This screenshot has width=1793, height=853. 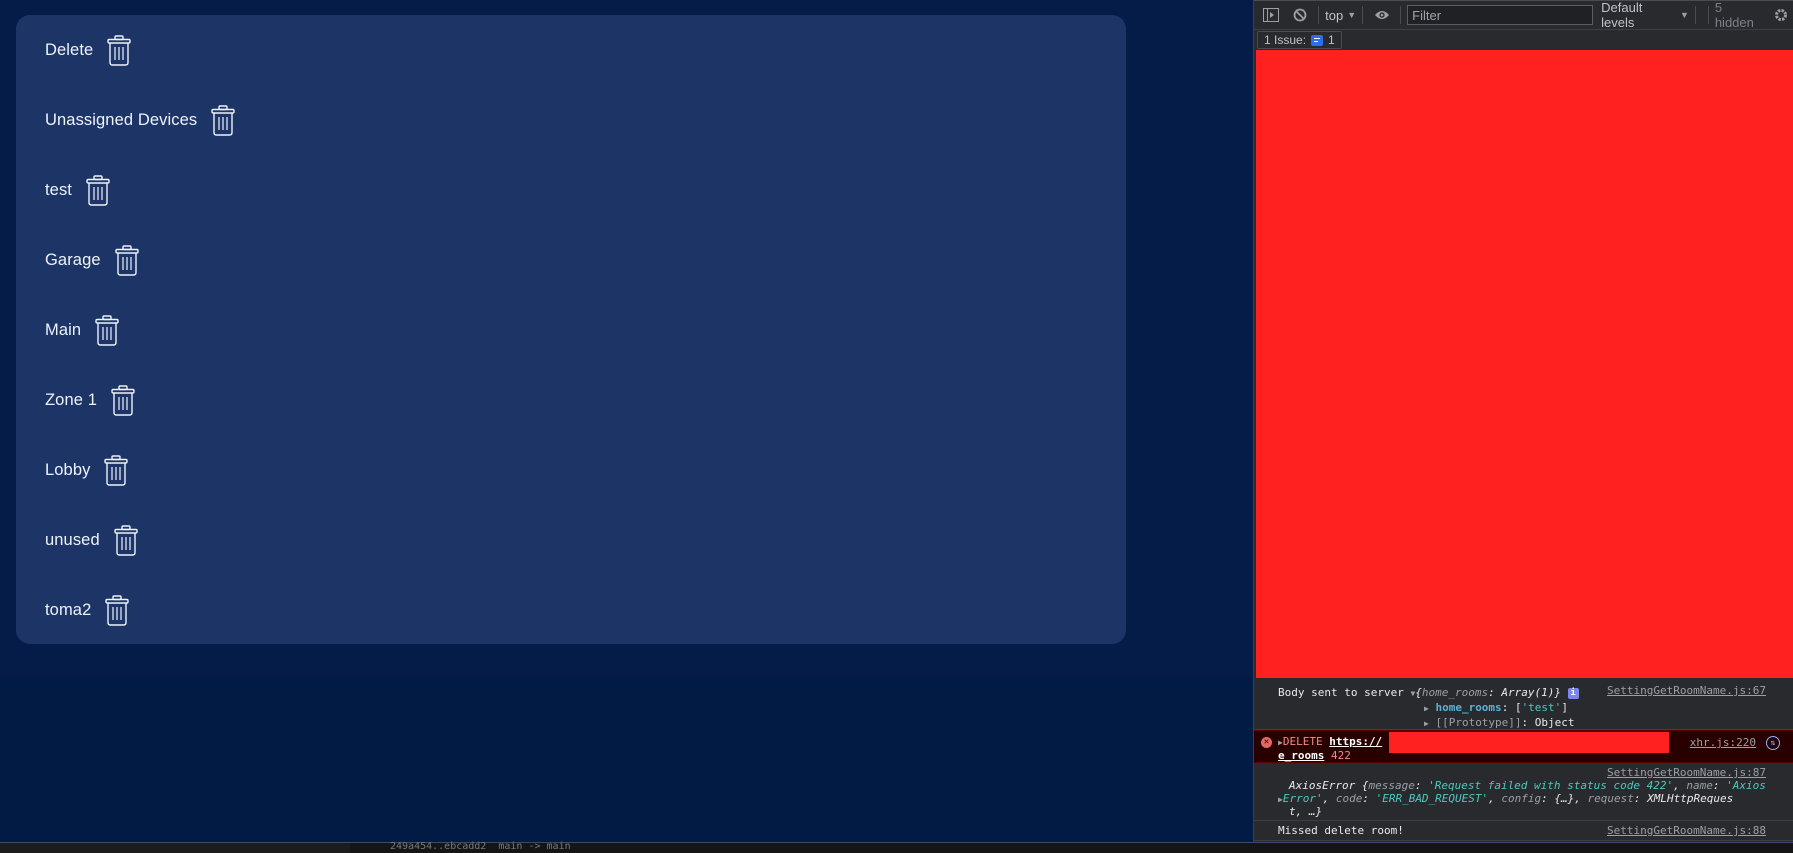 I want to click on issue-message-icon, so click(x=1317, y=40).